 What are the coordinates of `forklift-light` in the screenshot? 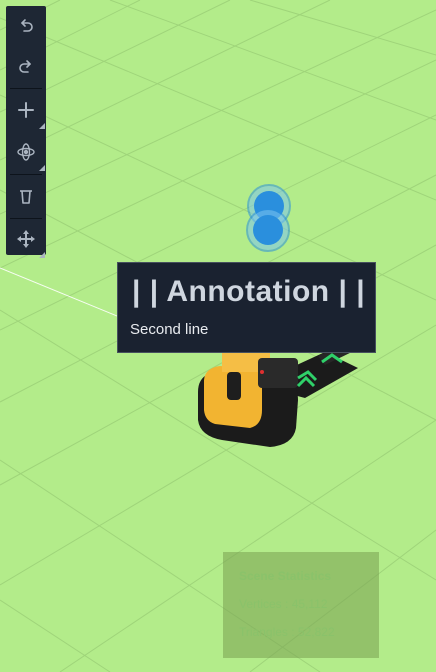 It's located at (262, 372).